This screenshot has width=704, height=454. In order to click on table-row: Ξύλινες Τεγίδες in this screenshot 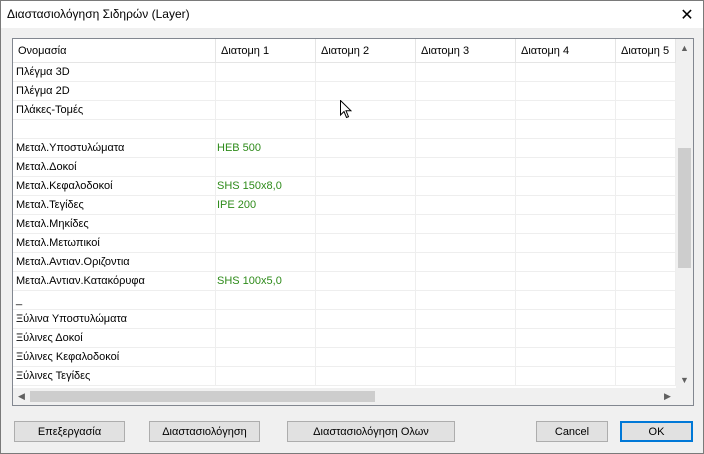, I will do `click(344, 376)`.